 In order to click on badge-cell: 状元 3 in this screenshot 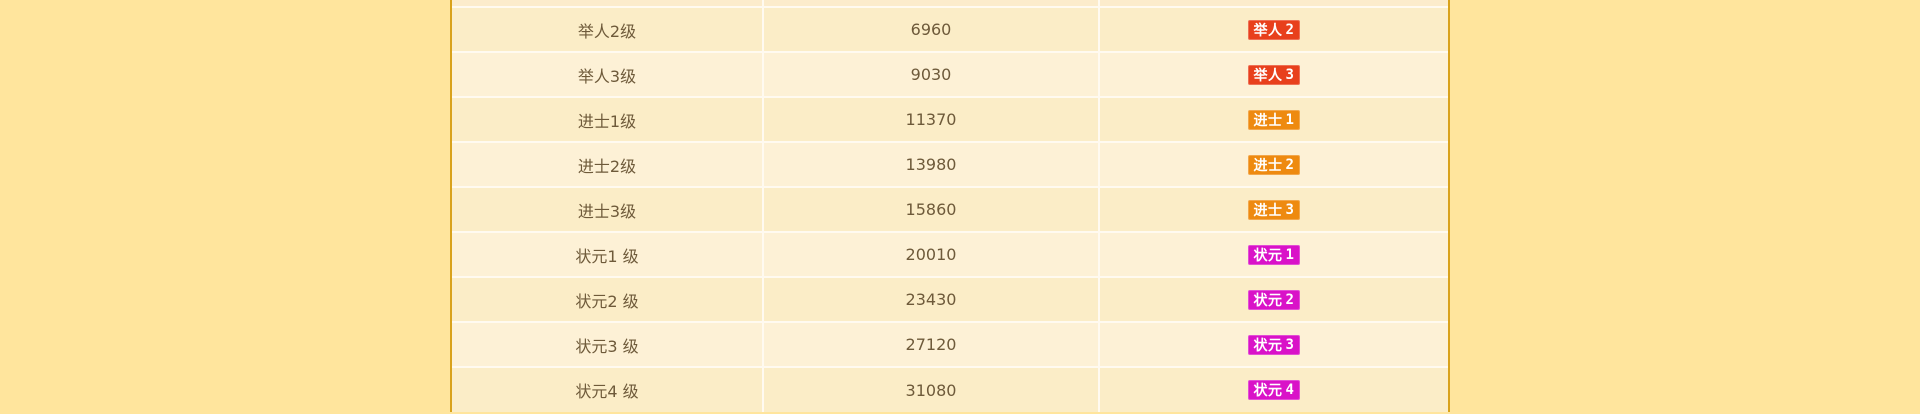, I will do `click(1274, 344)`.